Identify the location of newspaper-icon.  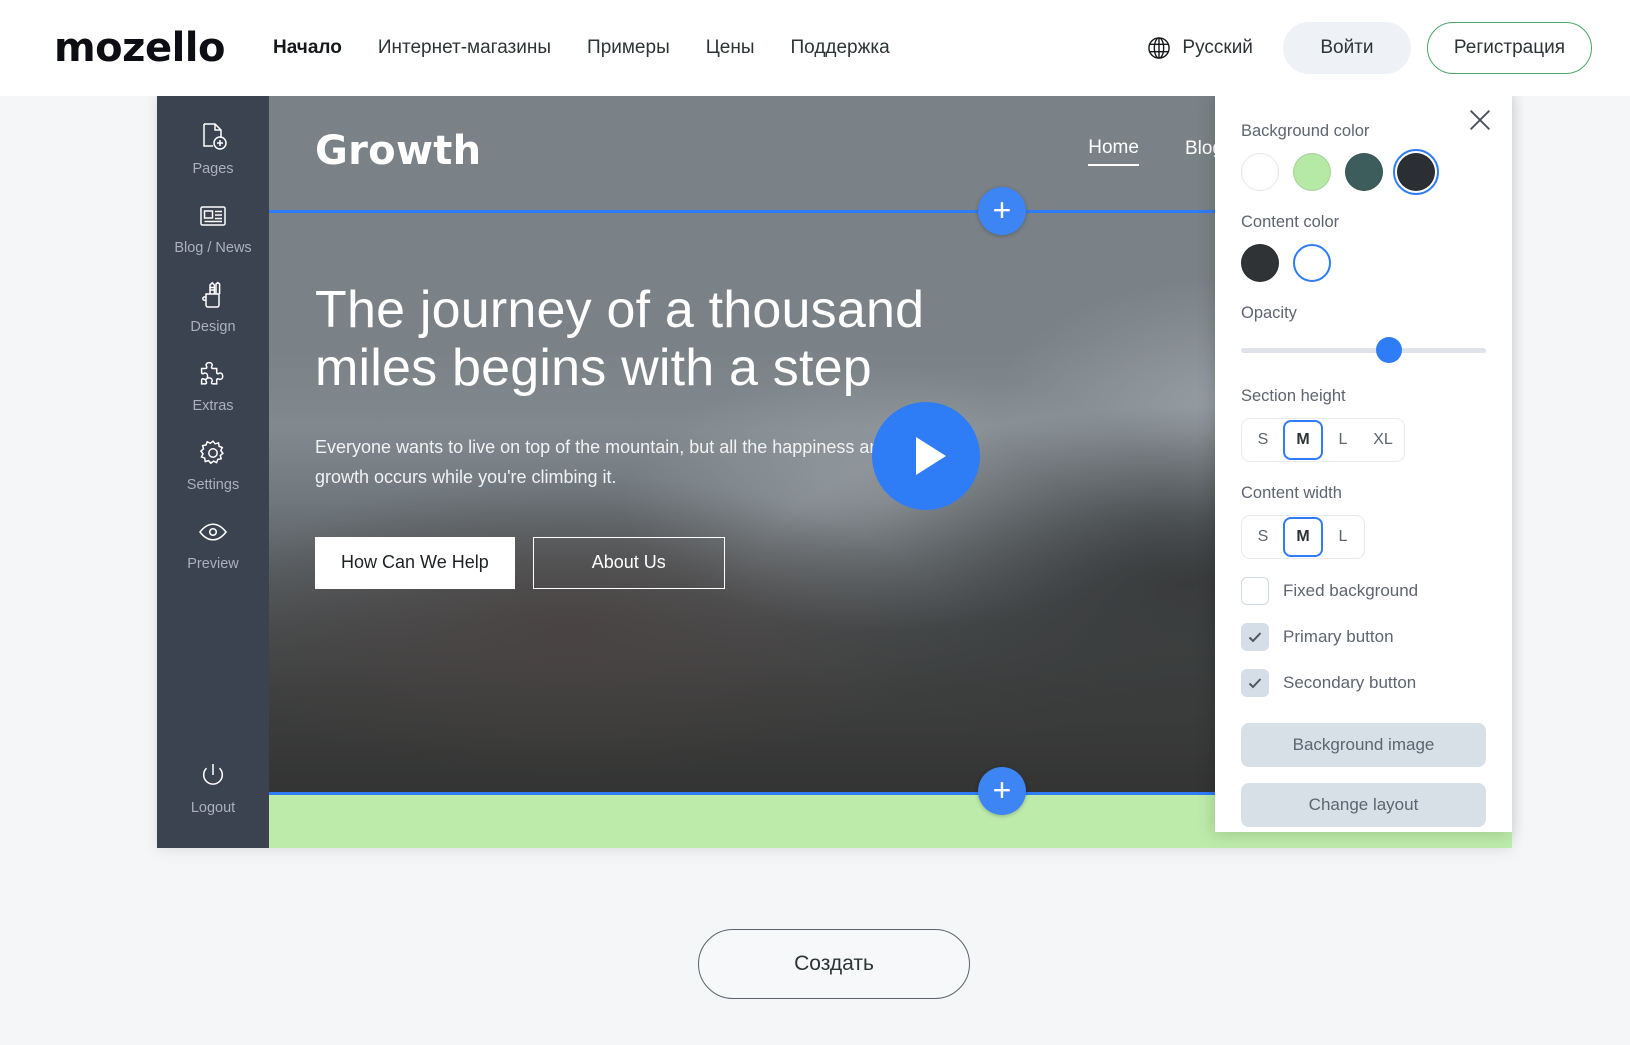
(213, 216).